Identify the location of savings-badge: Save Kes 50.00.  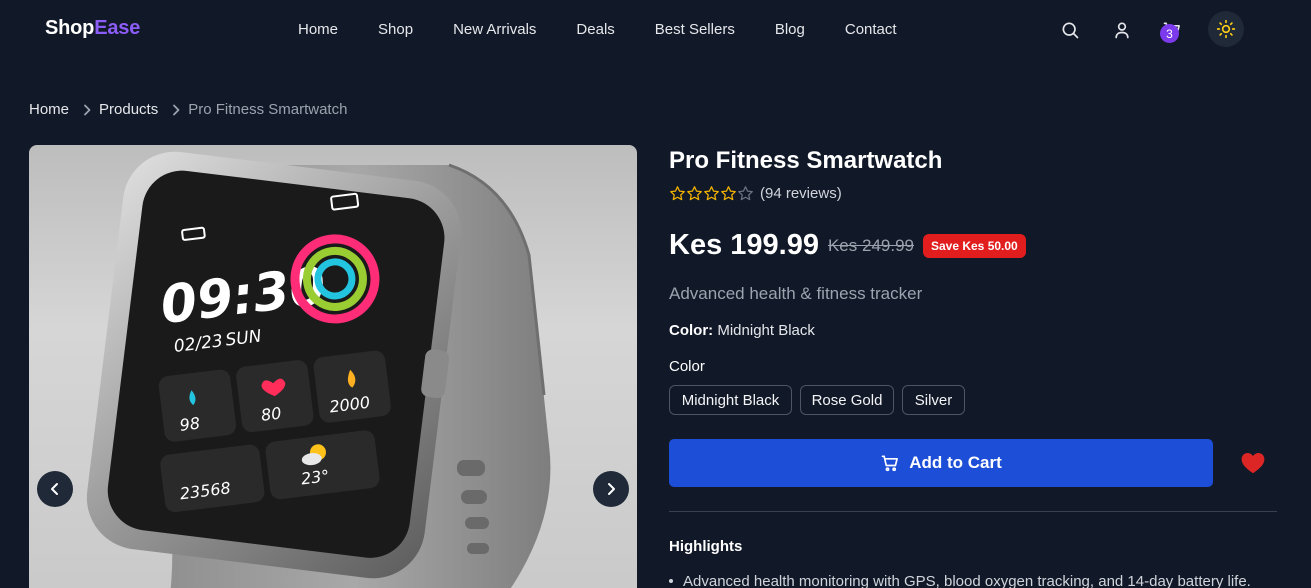
(974, 245).